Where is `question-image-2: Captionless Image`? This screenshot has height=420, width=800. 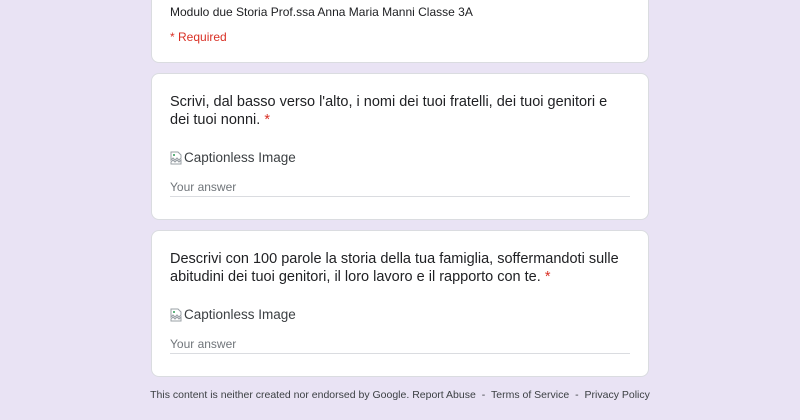
question-image-2: Captionless Image is located at coordinates (233, 314).